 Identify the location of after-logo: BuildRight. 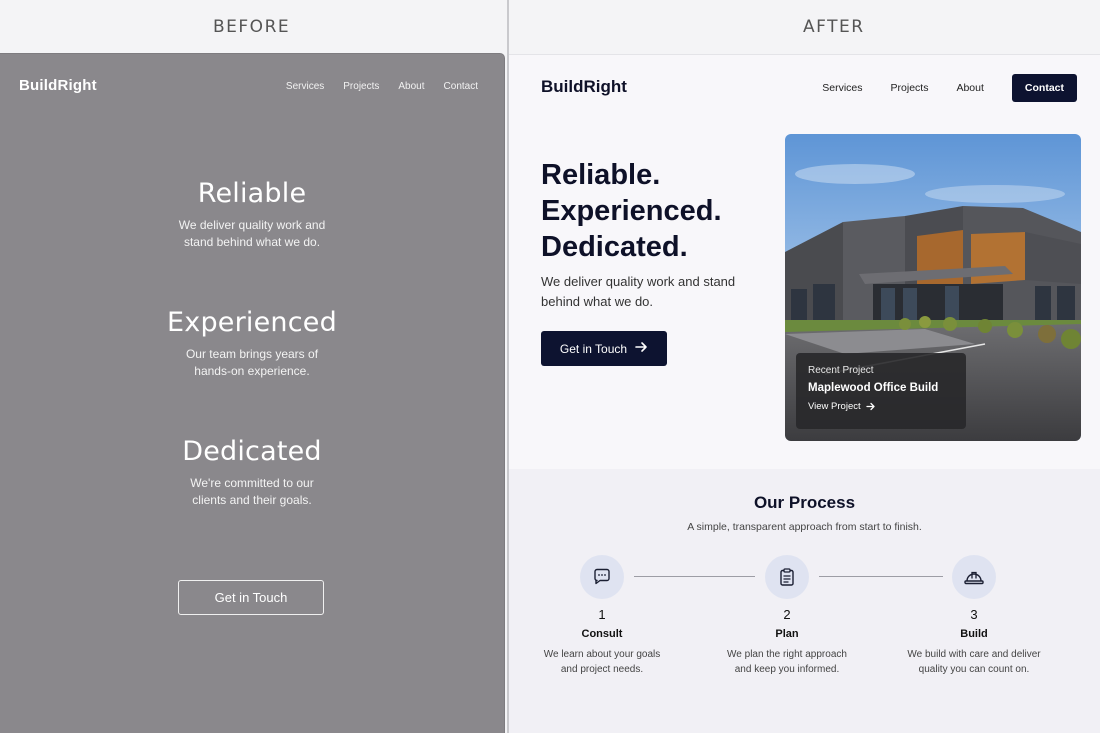
(584, 87).